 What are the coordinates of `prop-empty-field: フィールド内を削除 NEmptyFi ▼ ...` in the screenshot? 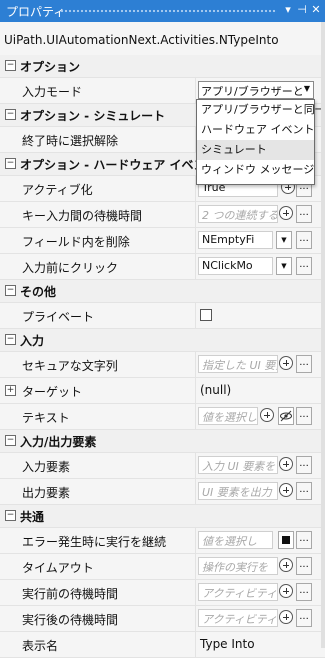 It's located at (162, 241).